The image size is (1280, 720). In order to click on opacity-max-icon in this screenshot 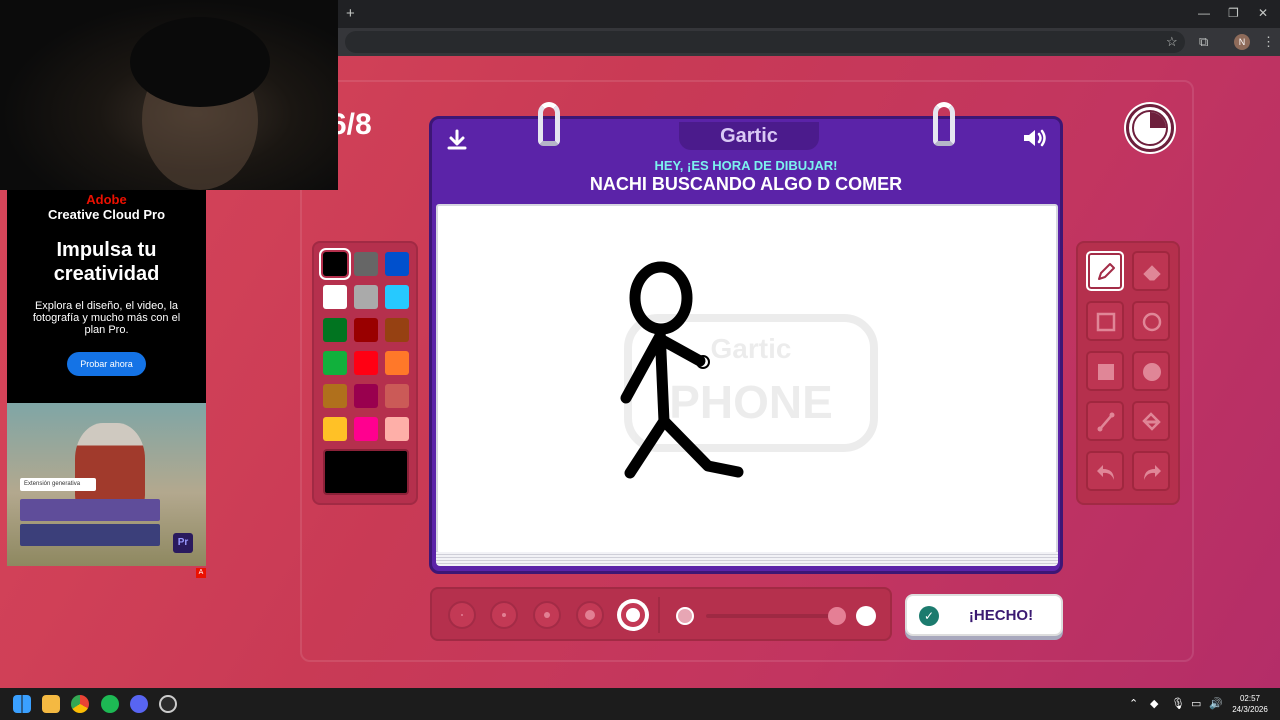, I will do `click(866, 616)`.